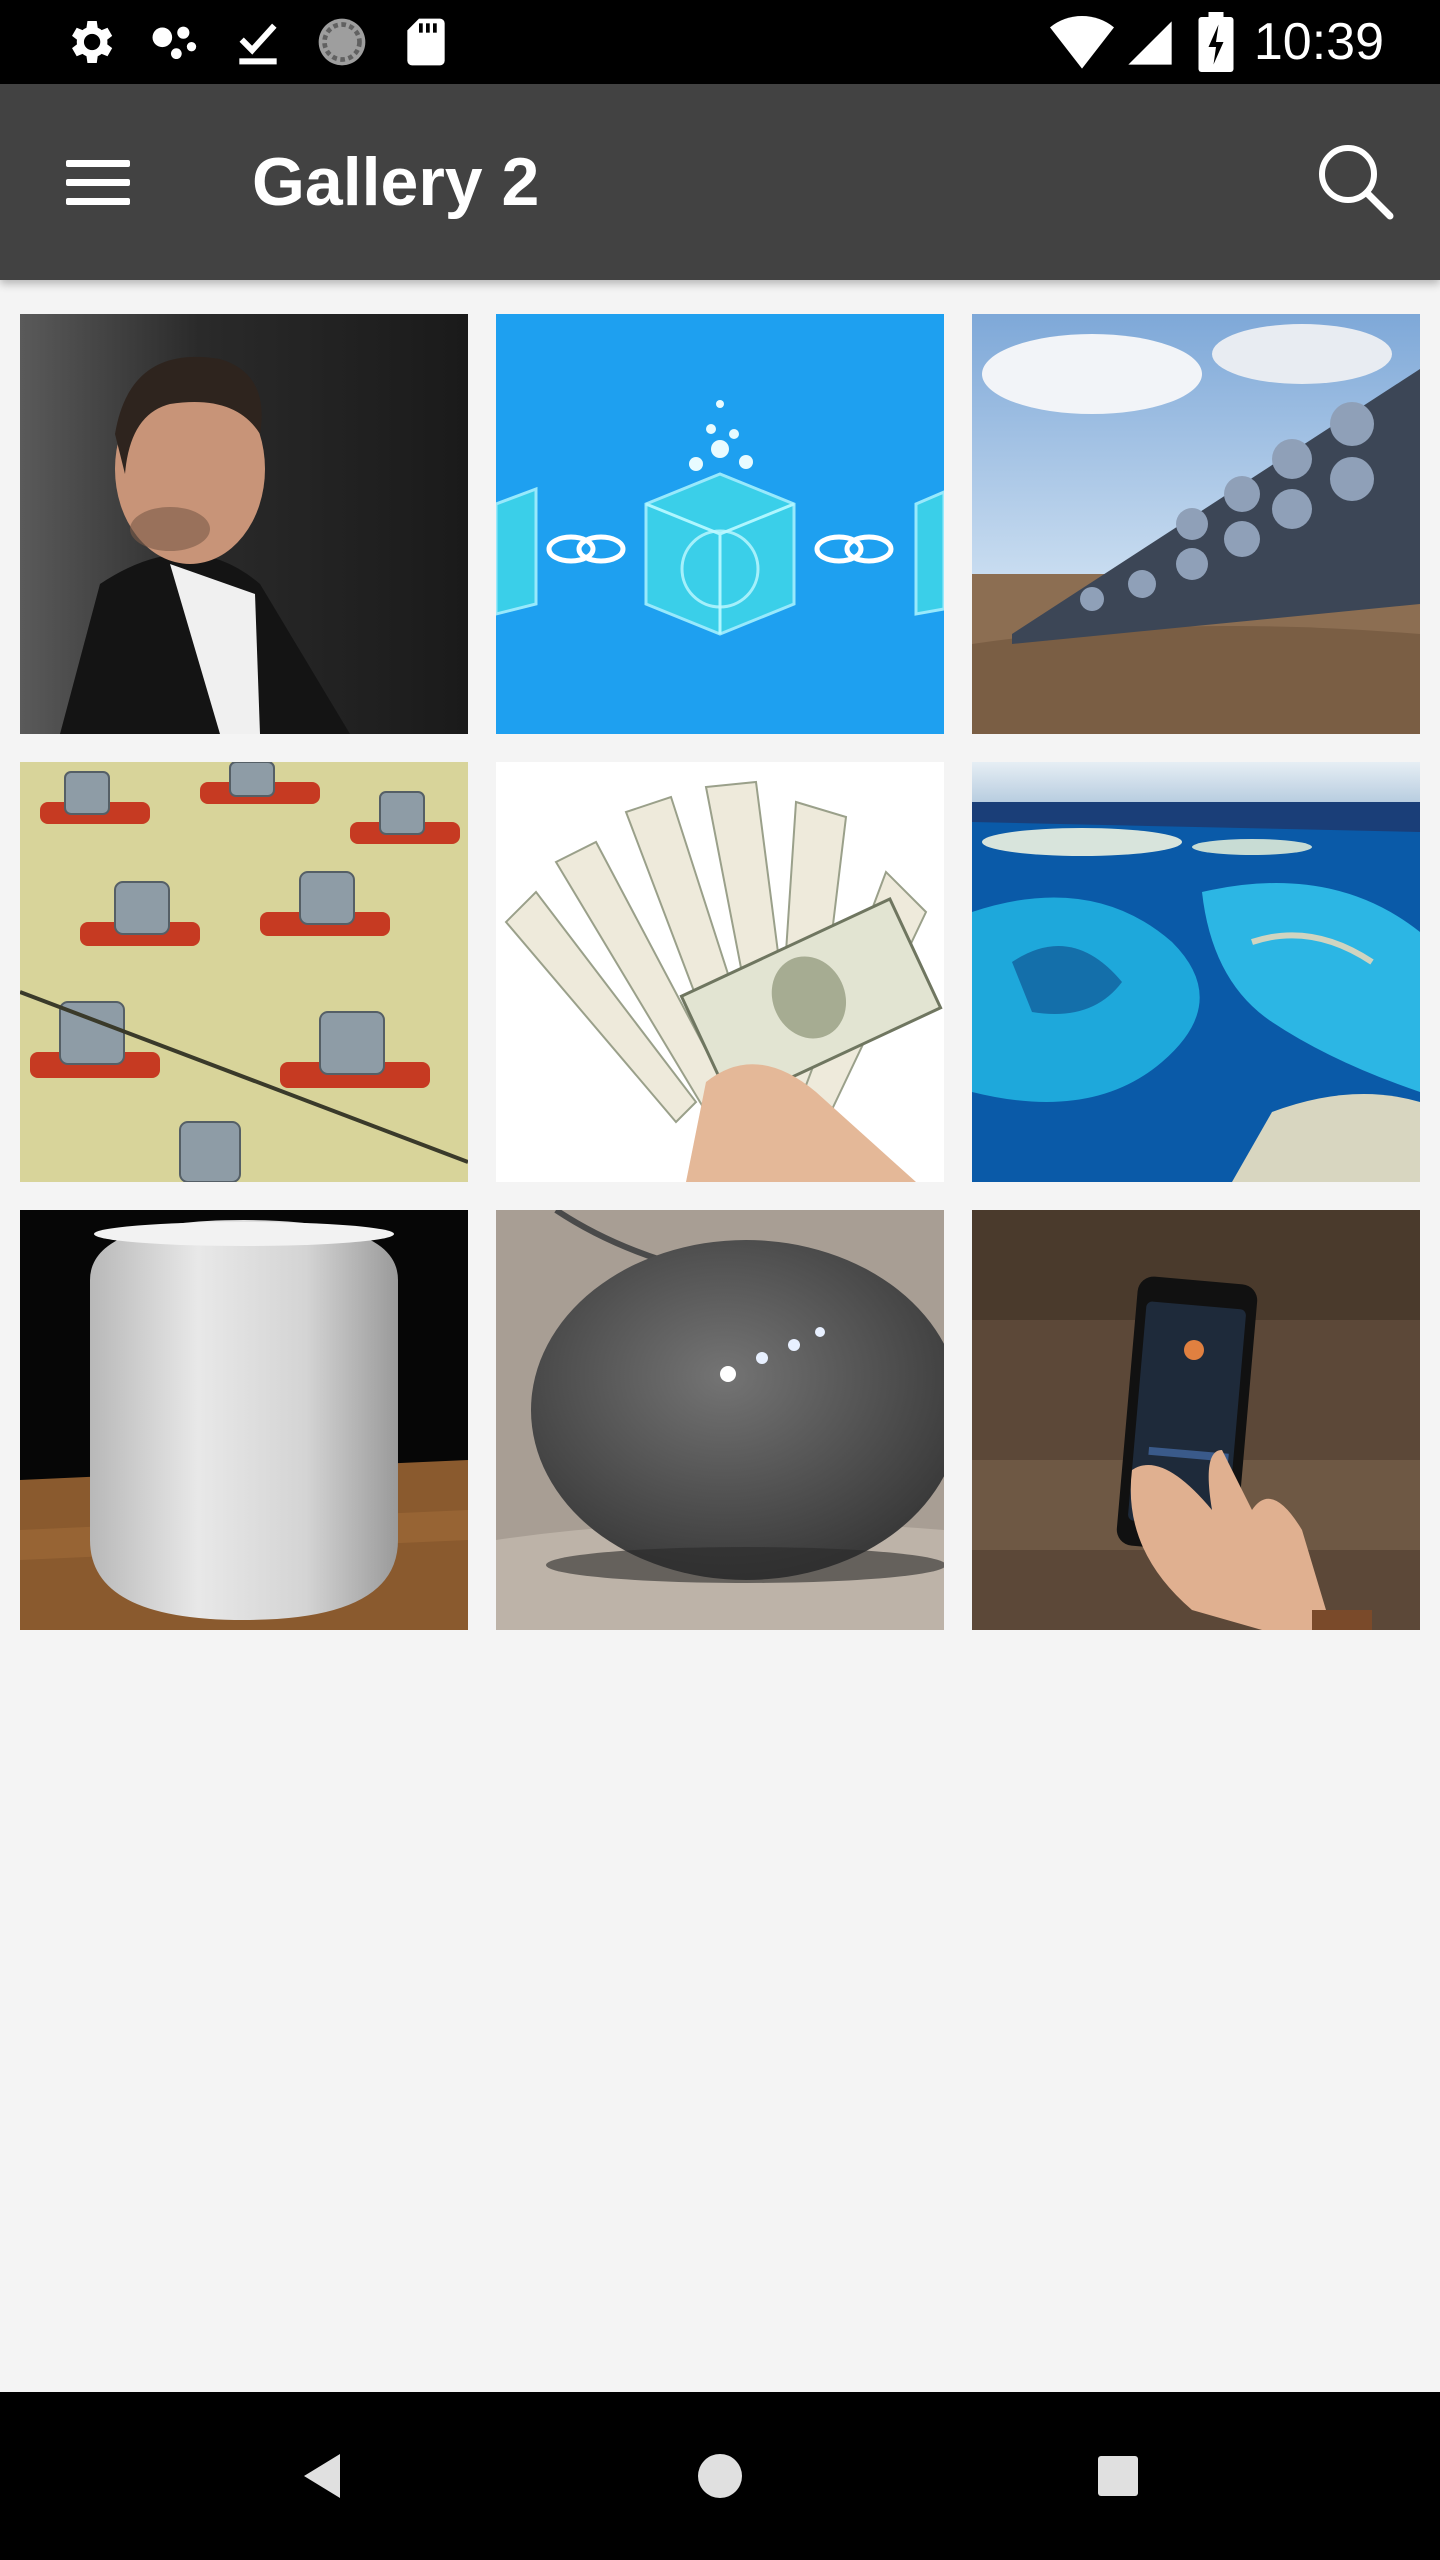 Image resolution: width=1440 pixels, height=2560 pixels. I want to click on settings-gear-icon, so click(92, 42).